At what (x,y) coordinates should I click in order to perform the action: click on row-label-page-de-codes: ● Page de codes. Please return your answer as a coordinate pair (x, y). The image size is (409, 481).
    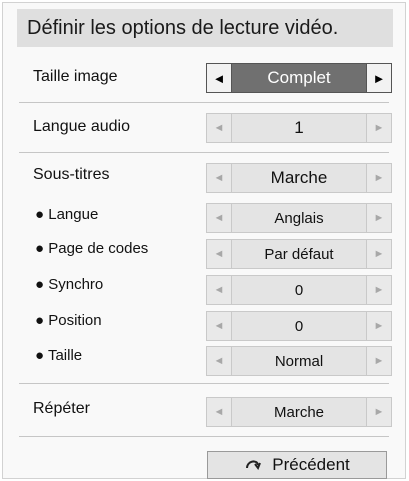
    Looking at the image, I should click on (92, 248).